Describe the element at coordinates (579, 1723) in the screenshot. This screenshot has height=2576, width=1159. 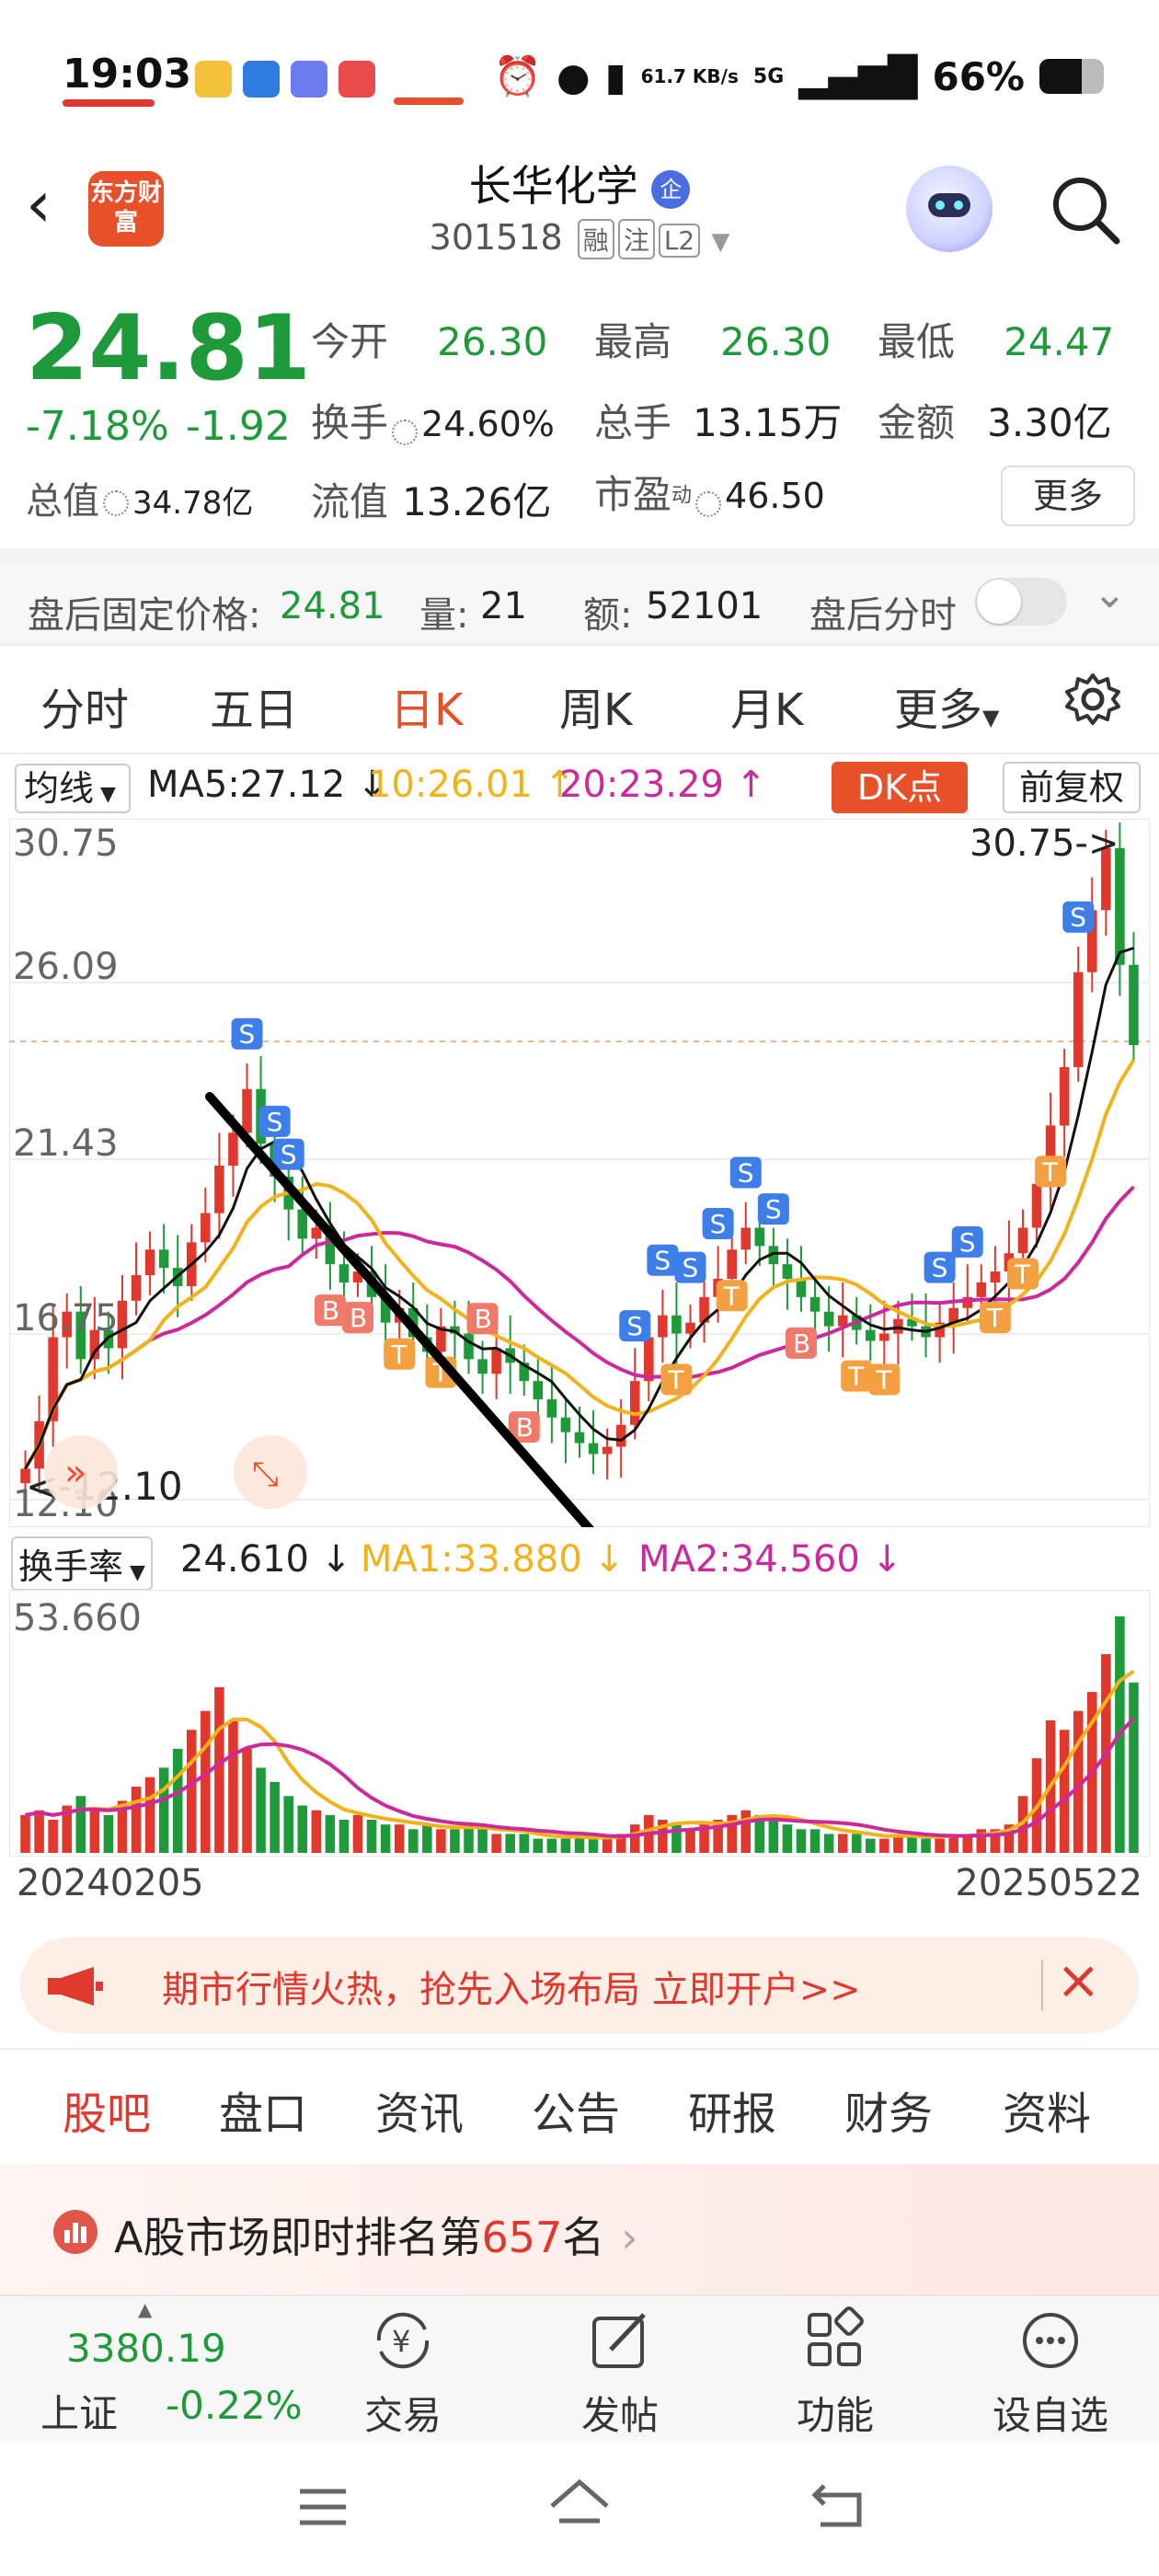
I see `turnover-chart: 53.660` at that location.